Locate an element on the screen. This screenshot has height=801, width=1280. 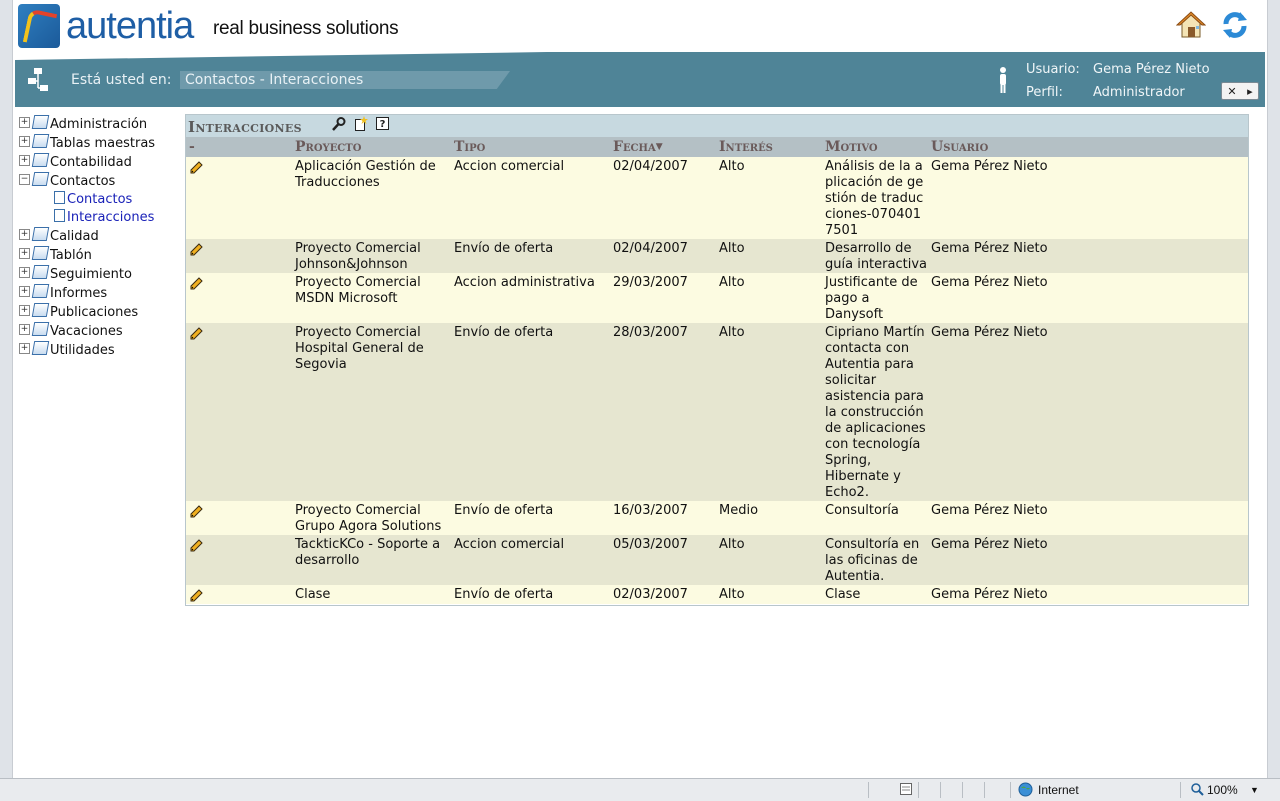
sidebar-item-tablas-maestras: + Tablas maestras is located at coordinates (87, 143).